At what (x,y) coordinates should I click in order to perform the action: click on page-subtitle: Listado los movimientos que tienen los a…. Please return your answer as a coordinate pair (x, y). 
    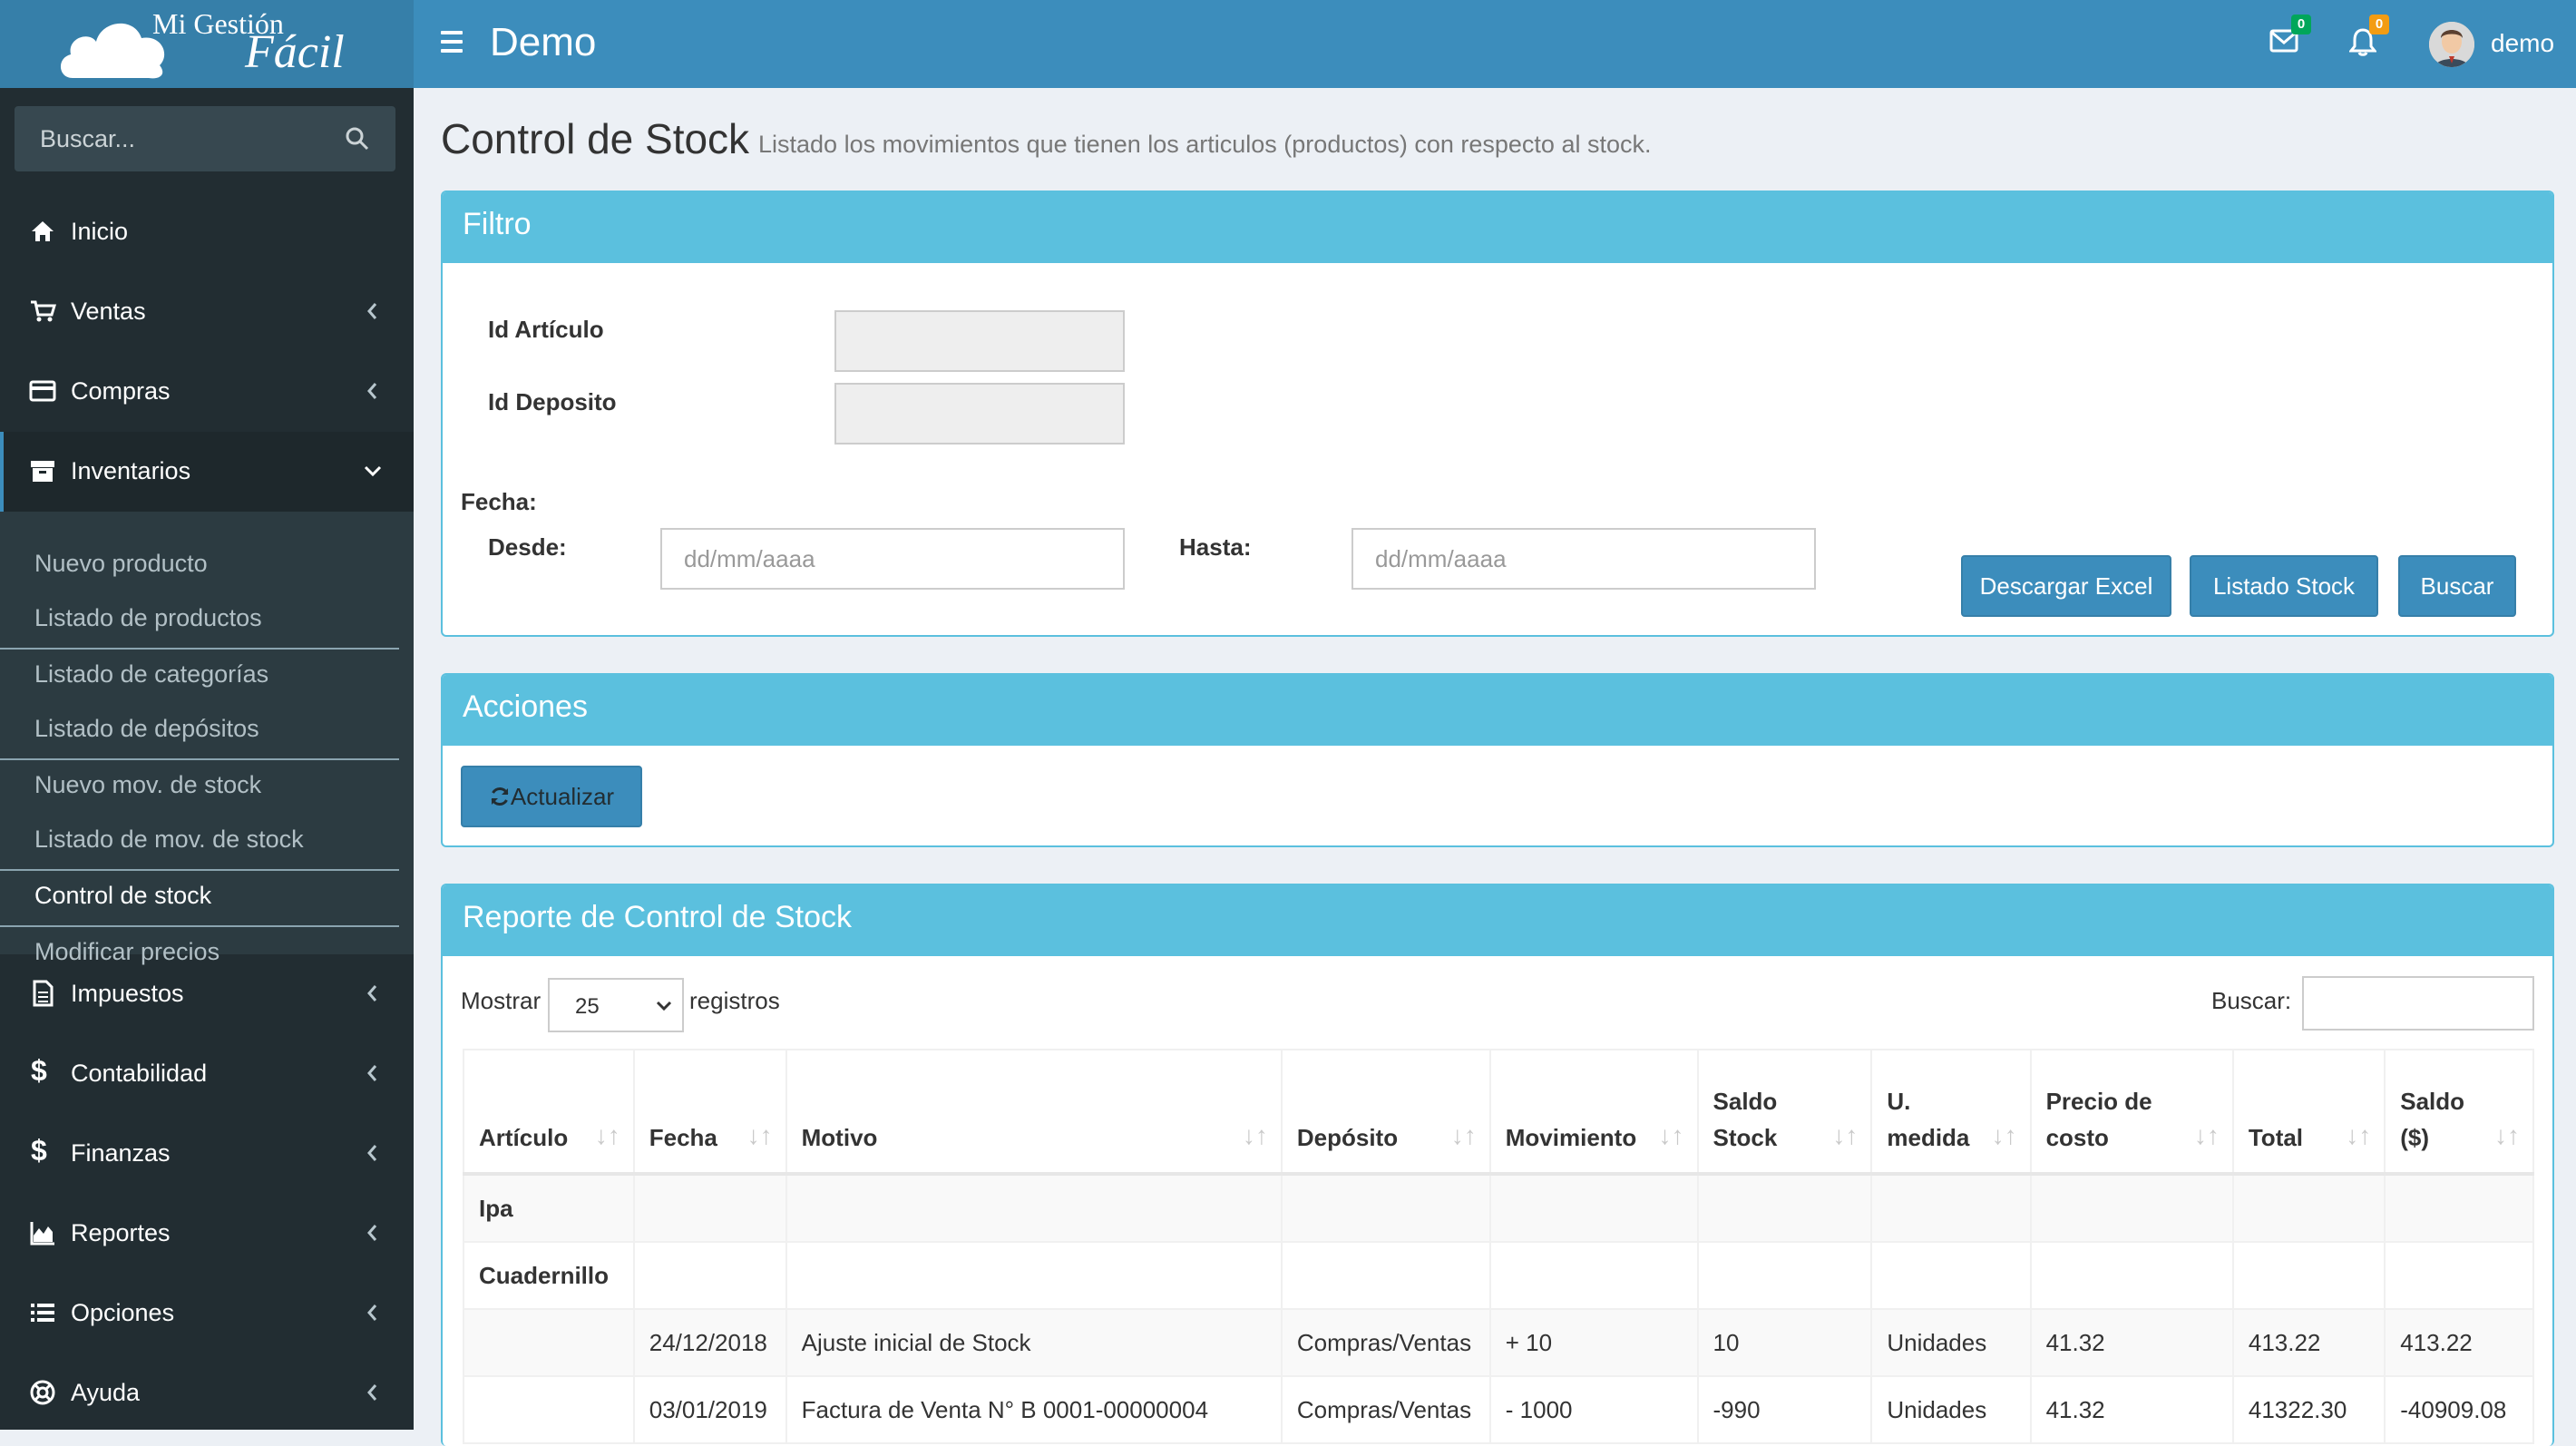
    Looking at the image, I should click on (1205, 144).